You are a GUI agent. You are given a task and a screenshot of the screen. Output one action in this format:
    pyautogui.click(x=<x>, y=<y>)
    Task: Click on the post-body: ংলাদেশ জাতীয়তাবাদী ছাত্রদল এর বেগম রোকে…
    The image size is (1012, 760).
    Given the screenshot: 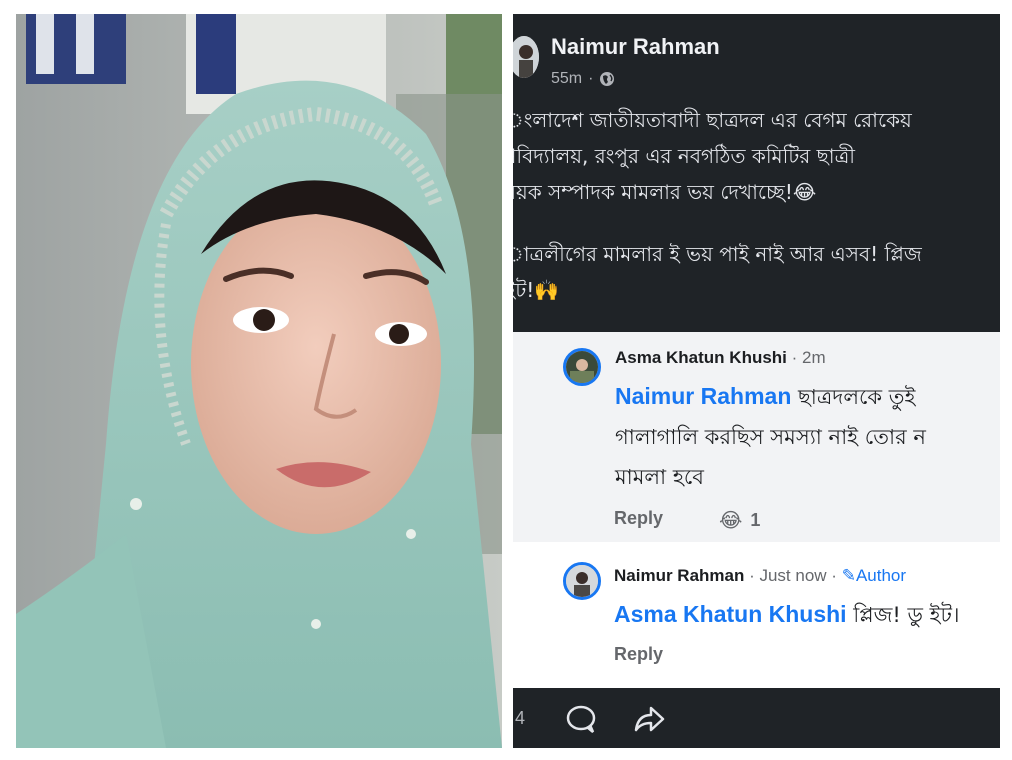 What is the action you would take?
    pyautogui.click(x=756, y=218)
    